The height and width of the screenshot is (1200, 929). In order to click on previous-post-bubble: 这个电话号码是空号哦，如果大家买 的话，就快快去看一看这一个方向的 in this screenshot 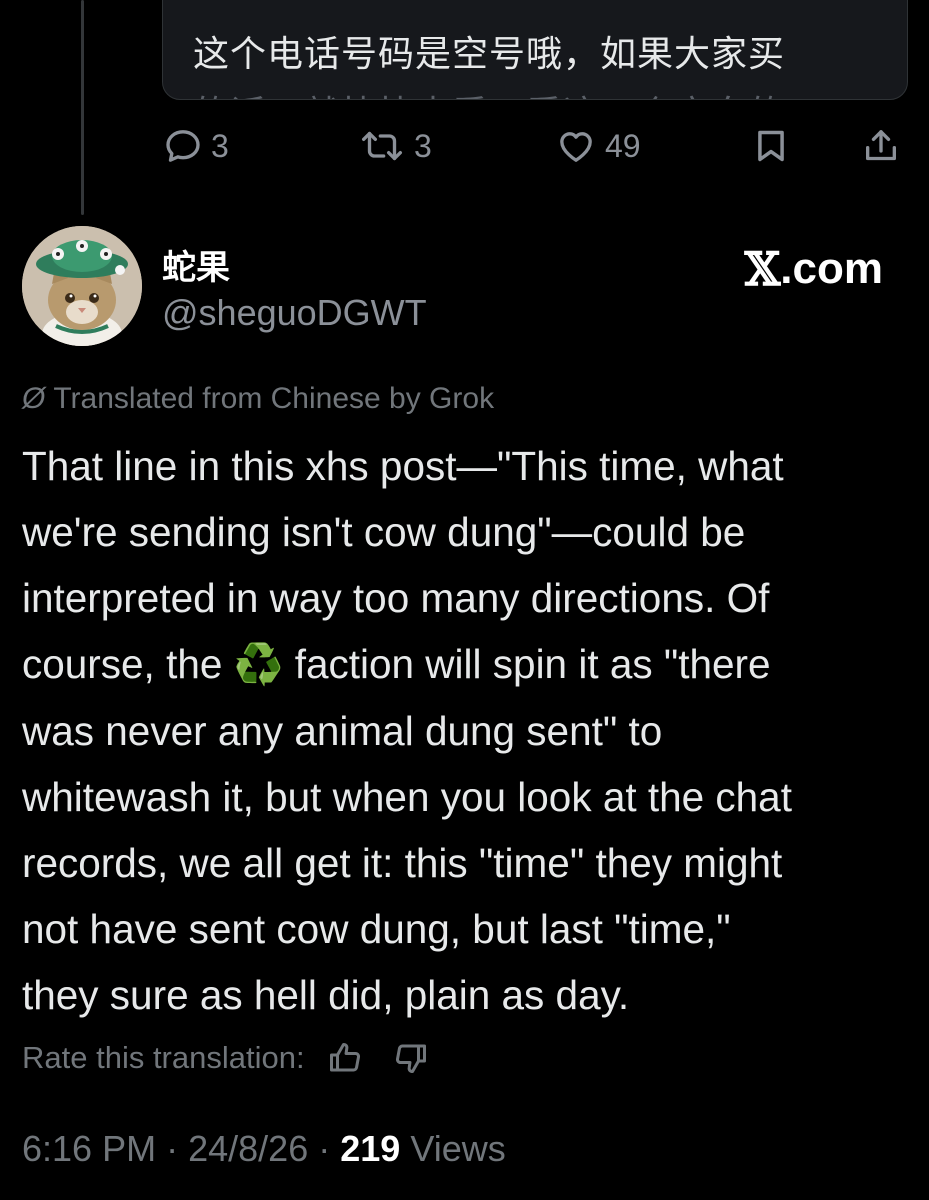, I will do `click(535, 50)`.